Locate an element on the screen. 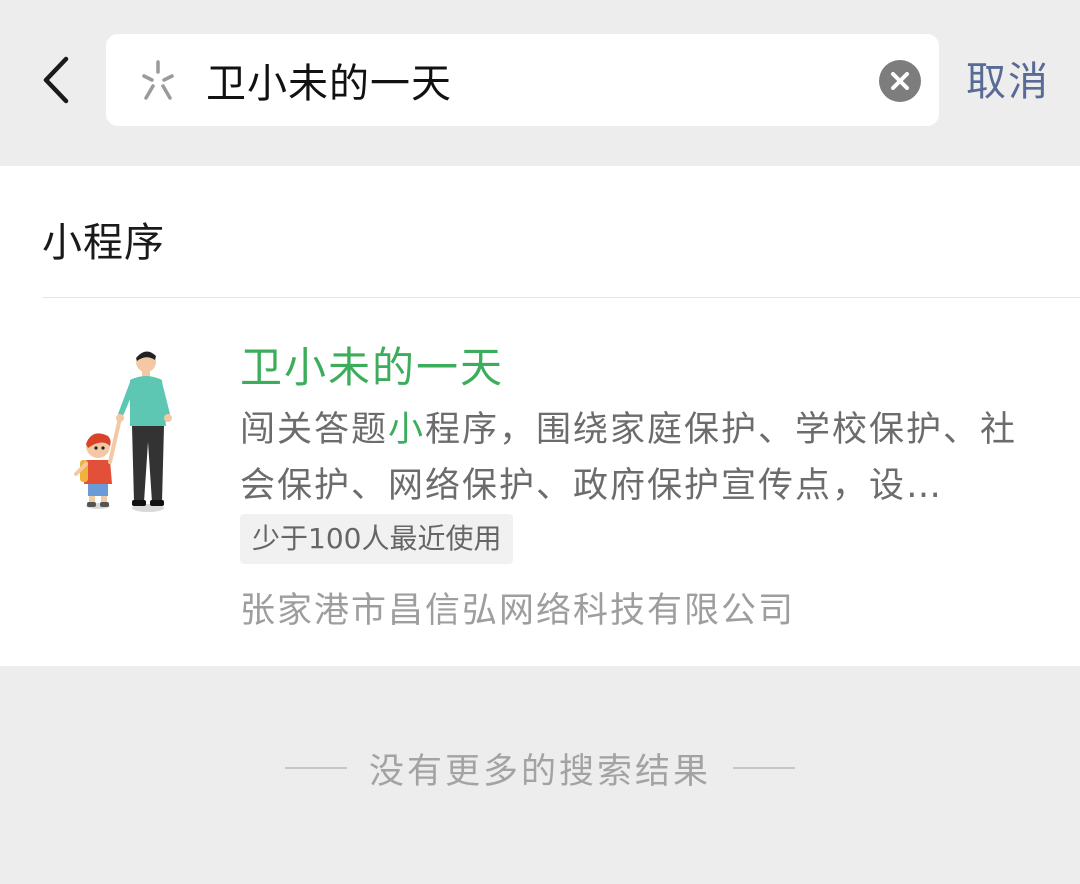 This screenshot has width=1080, height=884. no-more-results: 没有更多的搜索结果 is located at coordinates (540, 768).